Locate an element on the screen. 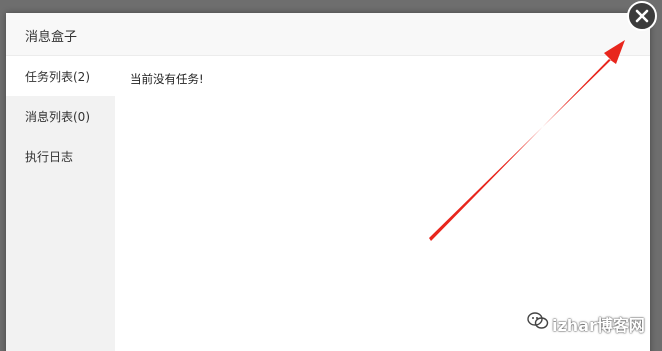 The image size is (662, 351). tab-task-list: 任务列表(2) is located at coordinates (60, 76).